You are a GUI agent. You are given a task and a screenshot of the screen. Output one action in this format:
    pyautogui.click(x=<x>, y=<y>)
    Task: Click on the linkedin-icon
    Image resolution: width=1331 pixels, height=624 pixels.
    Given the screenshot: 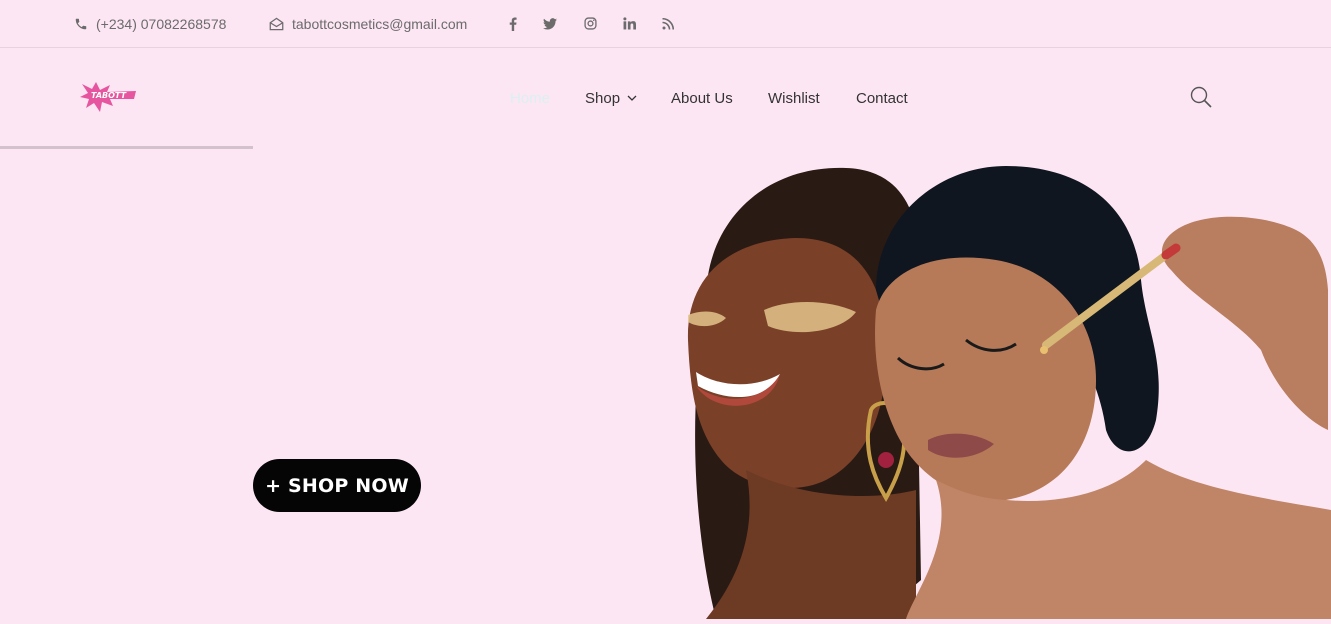 What is the action you would take?
    pyautogui.click(x=629, y=23)
    